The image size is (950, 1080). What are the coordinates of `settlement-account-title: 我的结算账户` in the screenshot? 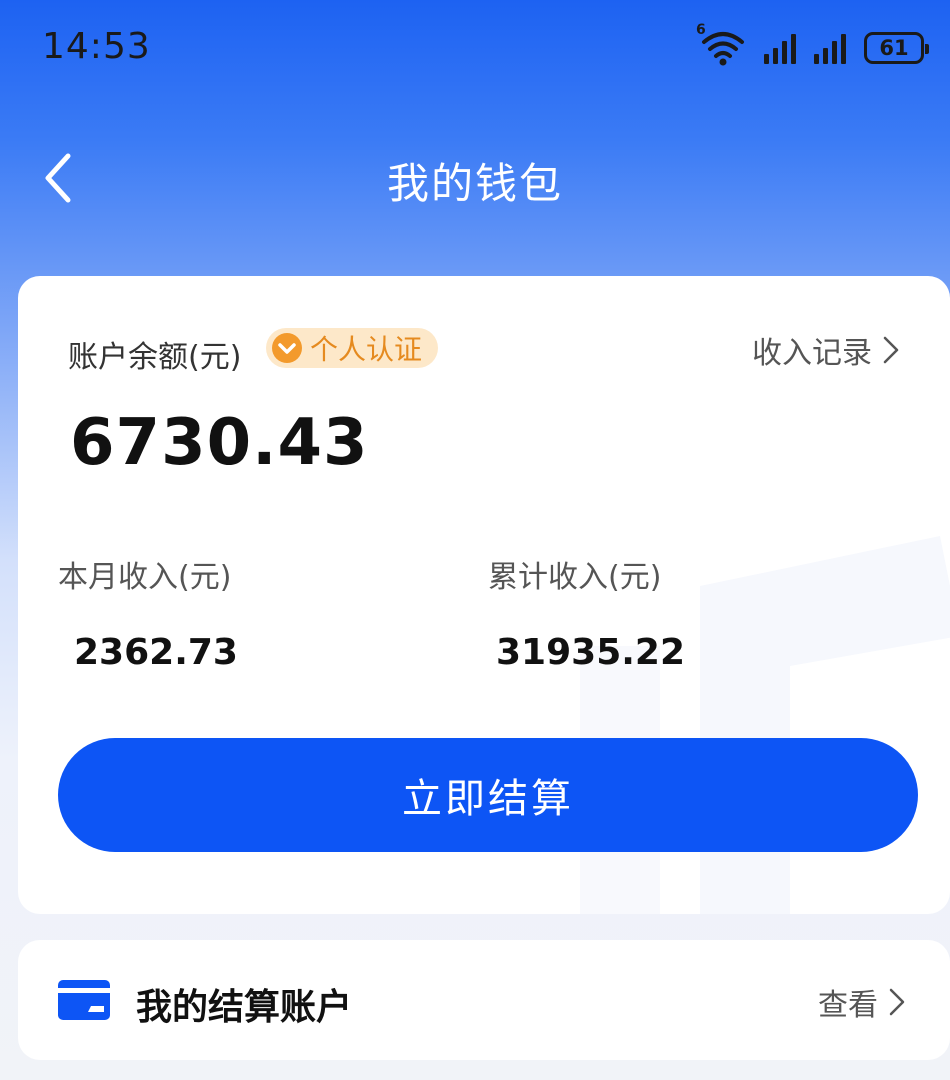 It's located at (244, 1007).